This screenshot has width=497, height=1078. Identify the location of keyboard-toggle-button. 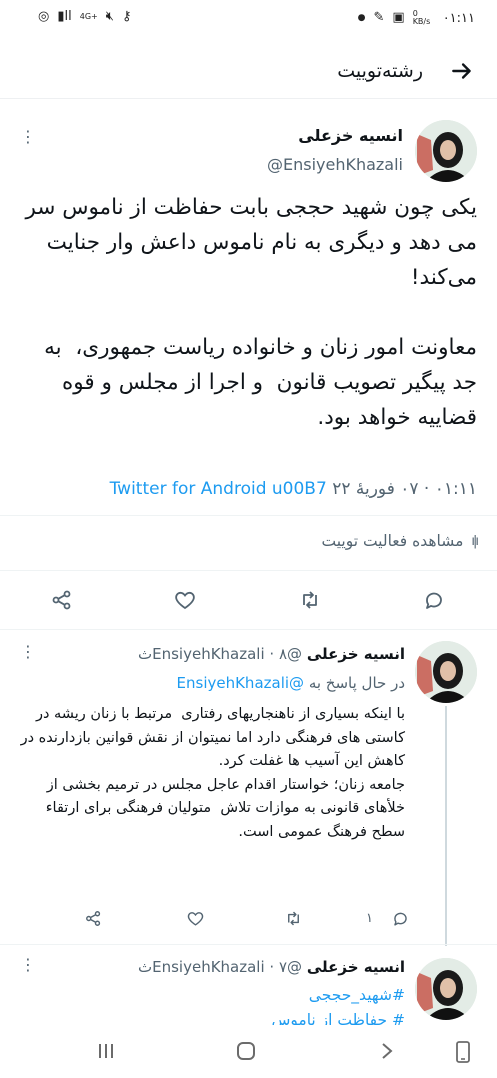
(463, 1054).